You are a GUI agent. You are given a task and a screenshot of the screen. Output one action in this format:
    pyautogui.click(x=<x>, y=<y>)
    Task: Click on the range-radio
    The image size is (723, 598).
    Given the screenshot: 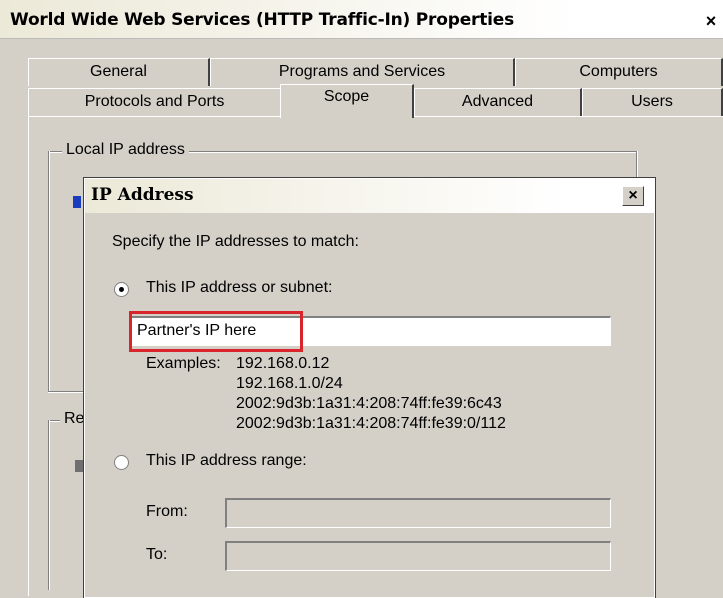 What is the action you would take?
    pyautogui.click(x=121, y=462)
    